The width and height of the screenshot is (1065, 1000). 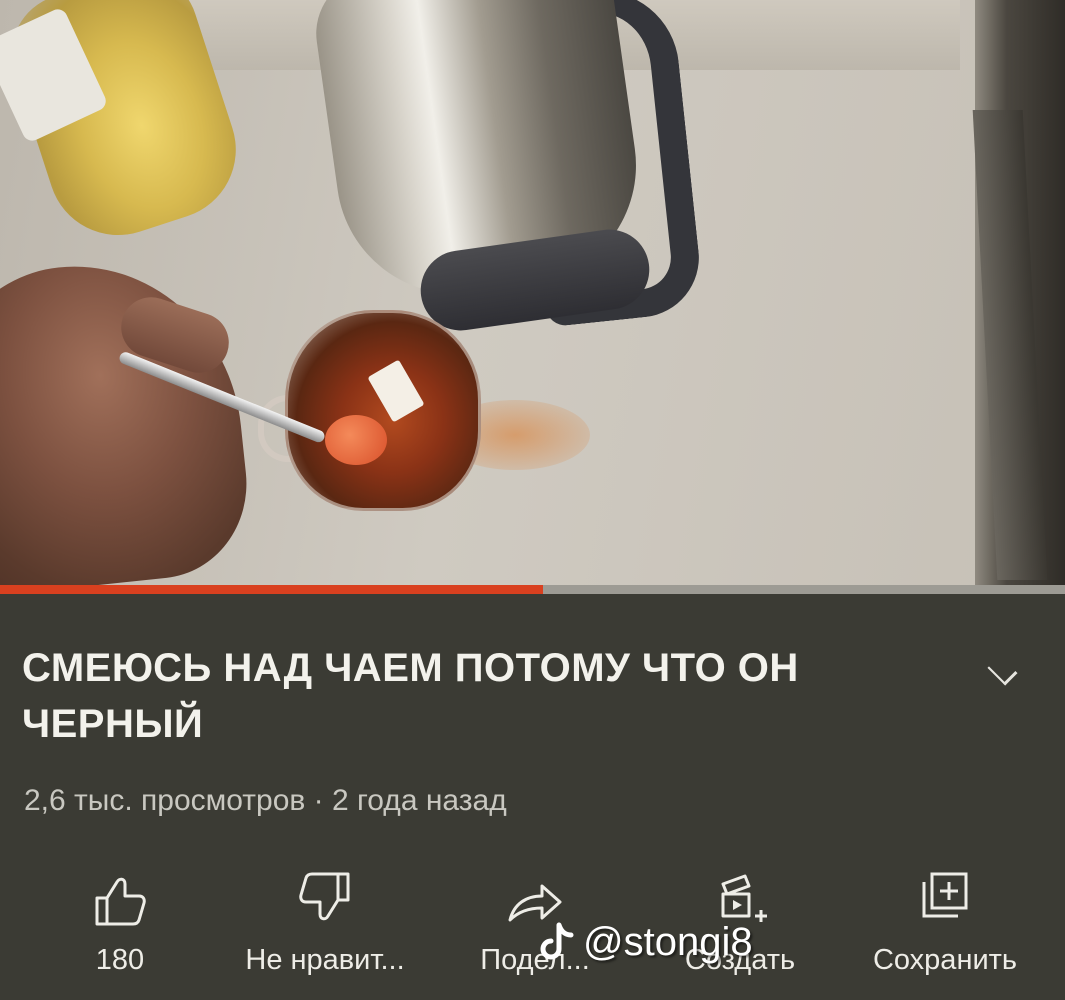 What do you see at coordinates (356, 440) in the screenshot?
I see `lemon-slice` at bounding box center [356, 440].